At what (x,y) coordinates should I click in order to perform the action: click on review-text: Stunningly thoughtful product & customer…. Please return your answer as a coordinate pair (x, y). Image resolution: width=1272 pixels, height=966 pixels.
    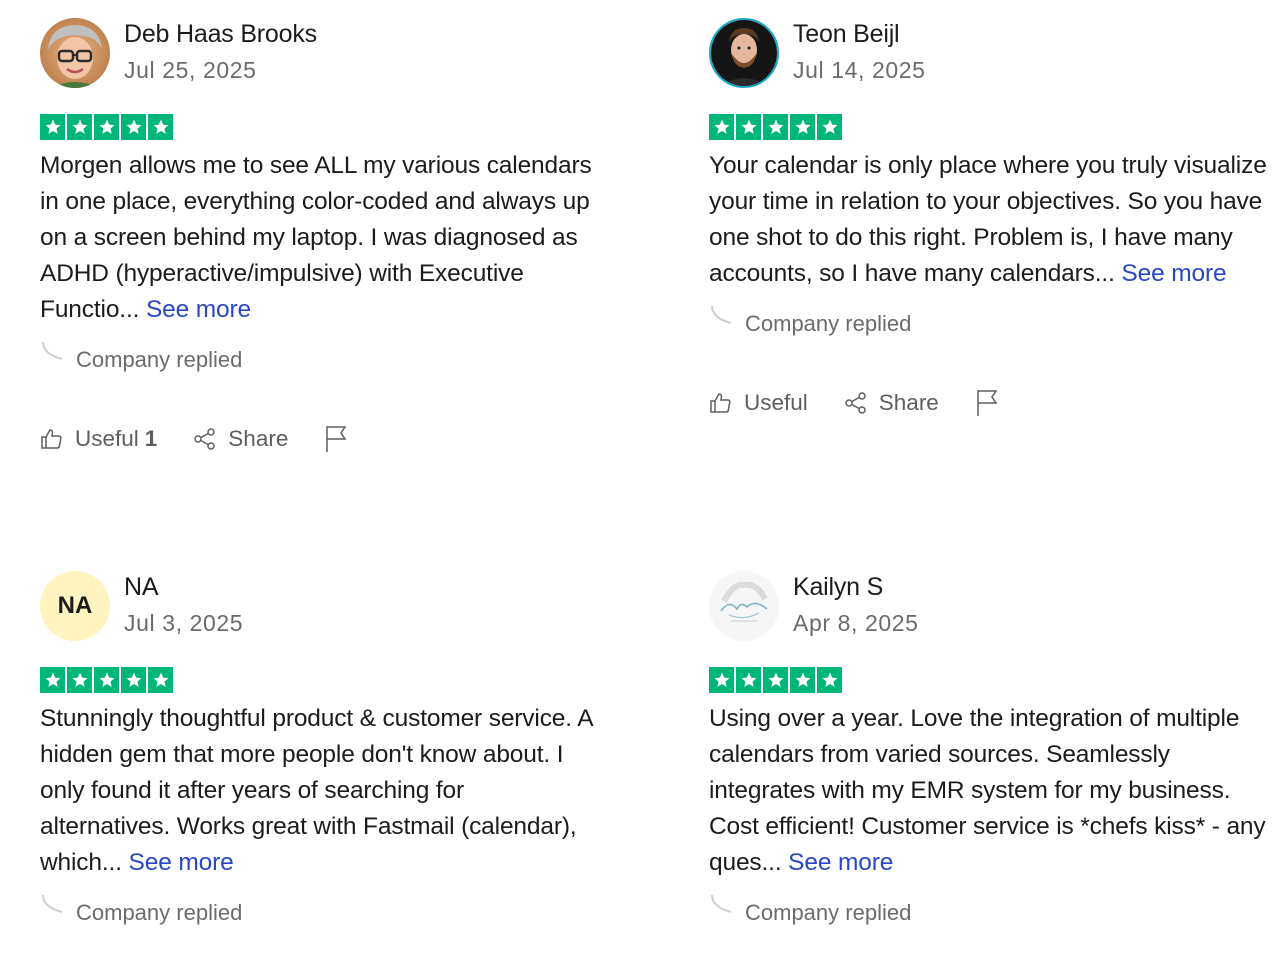
    Looking at the image, I should click on (320, 791).